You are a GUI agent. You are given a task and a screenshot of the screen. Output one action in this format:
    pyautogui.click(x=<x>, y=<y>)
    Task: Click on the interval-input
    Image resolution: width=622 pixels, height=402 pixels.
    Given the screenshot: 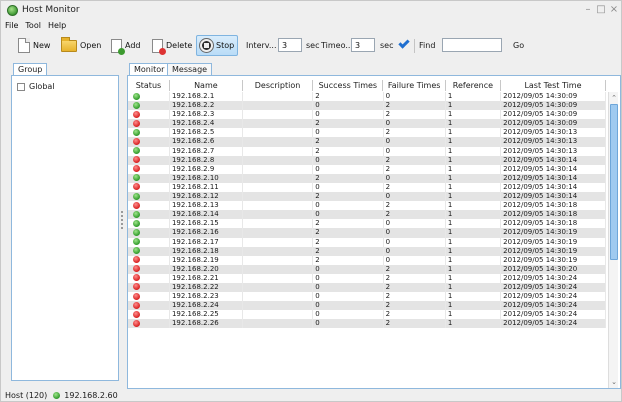 What is the action you would take?
    pyautogui.click(x=290, y=45)
    